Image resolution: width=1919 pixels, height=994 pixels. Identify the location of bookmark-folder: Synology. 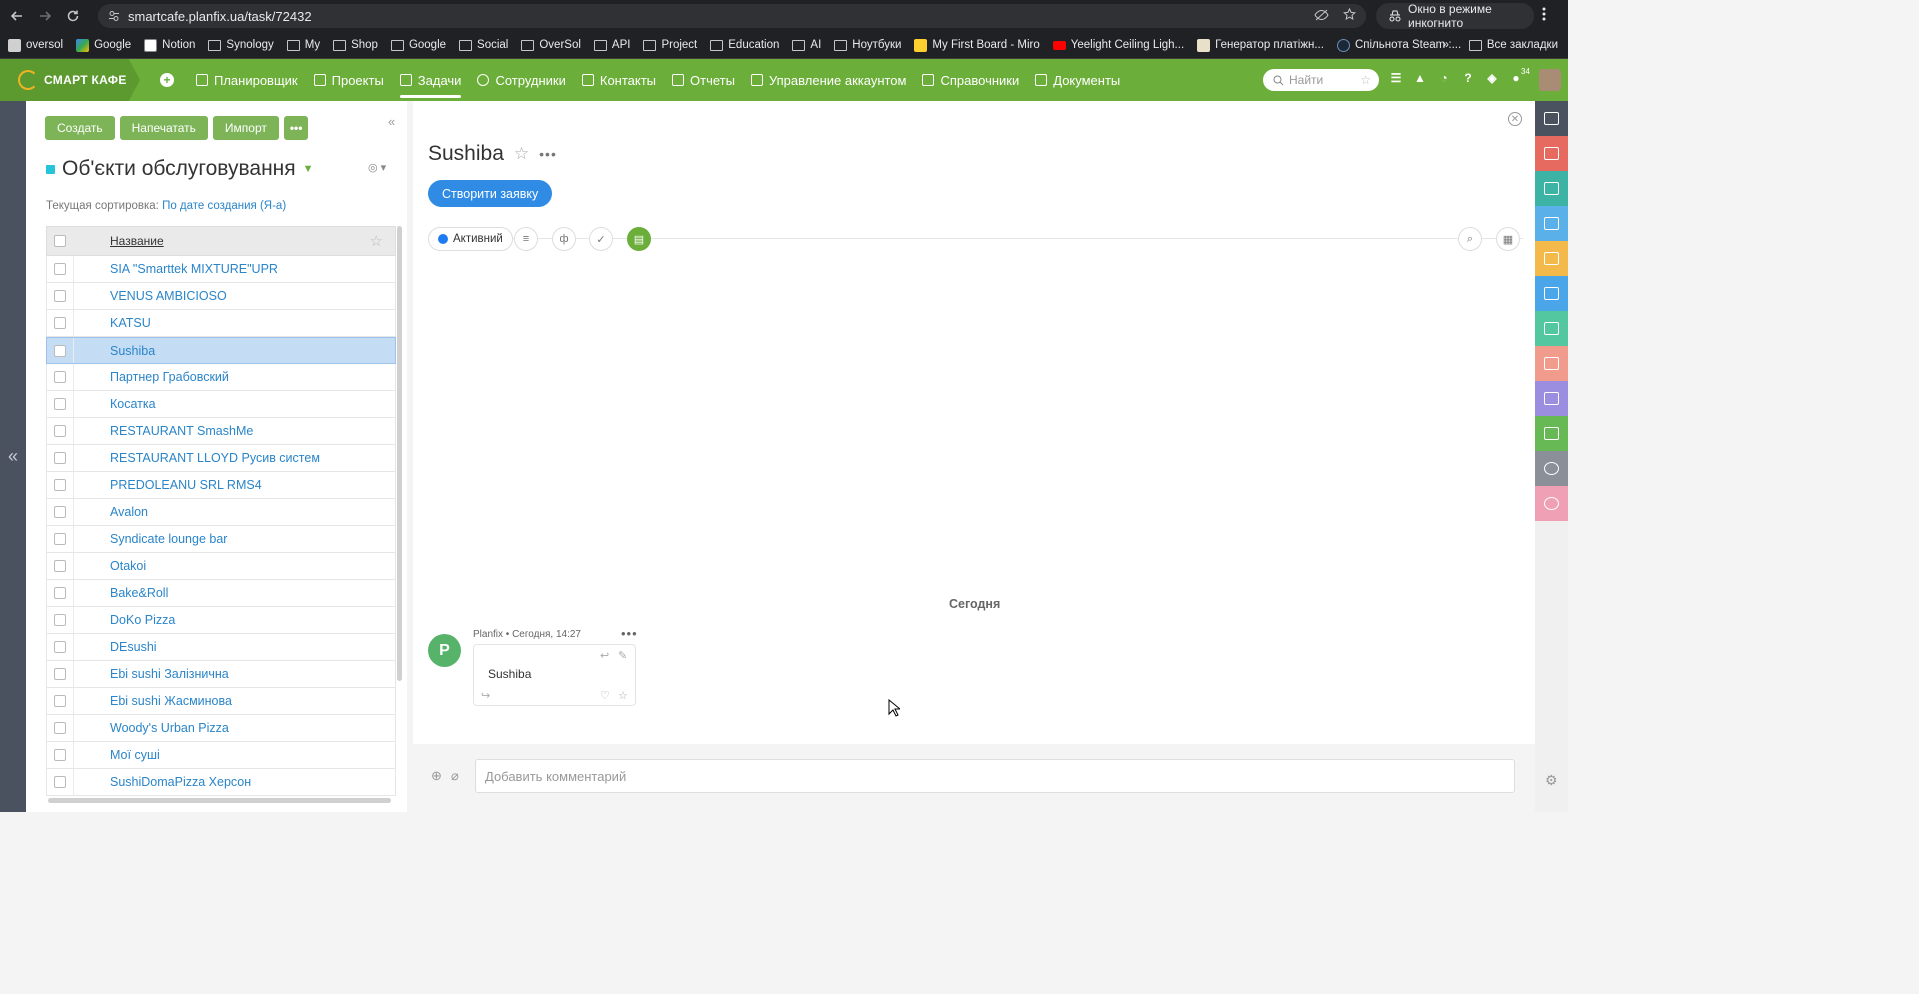
(241, 45).